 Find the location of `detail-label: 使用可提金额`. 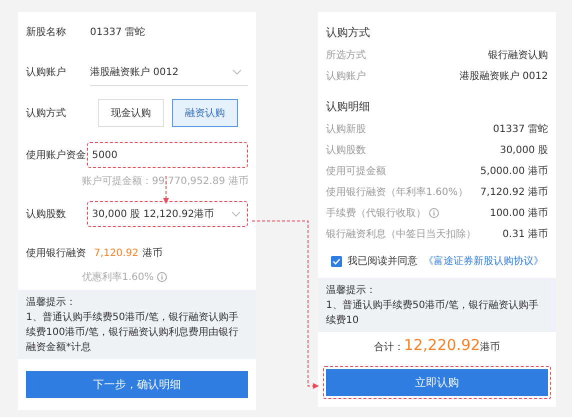

detail-label: 使用可提金额 is located at coordinates (356, 171).